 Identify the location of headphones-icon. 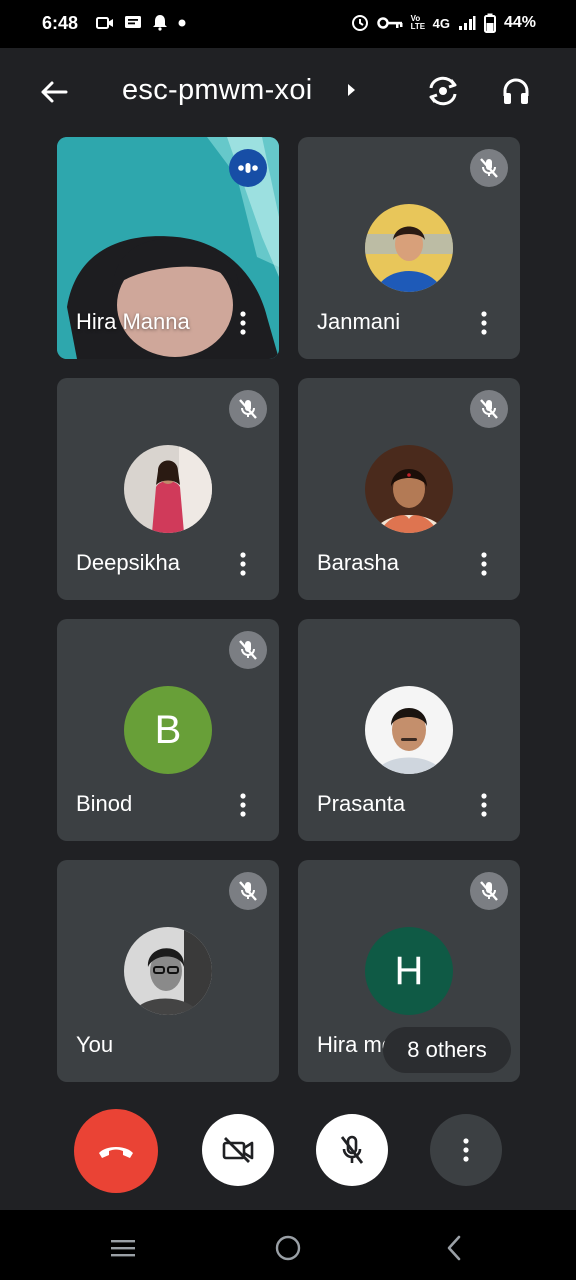
(516, 91).